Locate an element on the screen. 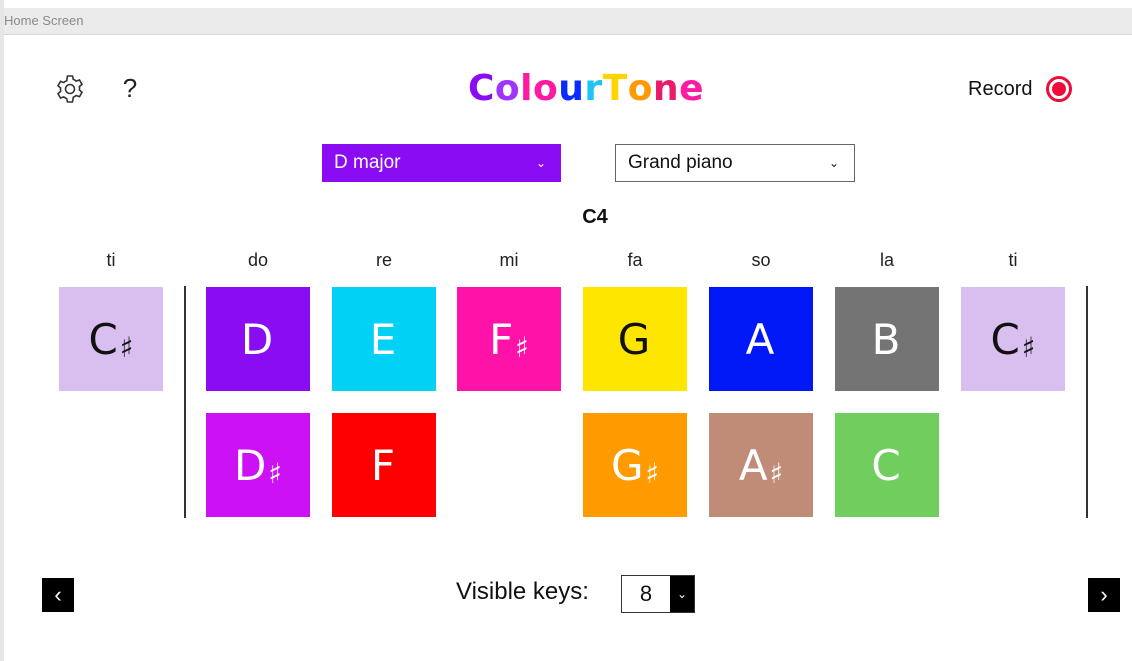 This screenshot has width=1132, height=661. solfege-label: fa is located at coordinates (635, 260).